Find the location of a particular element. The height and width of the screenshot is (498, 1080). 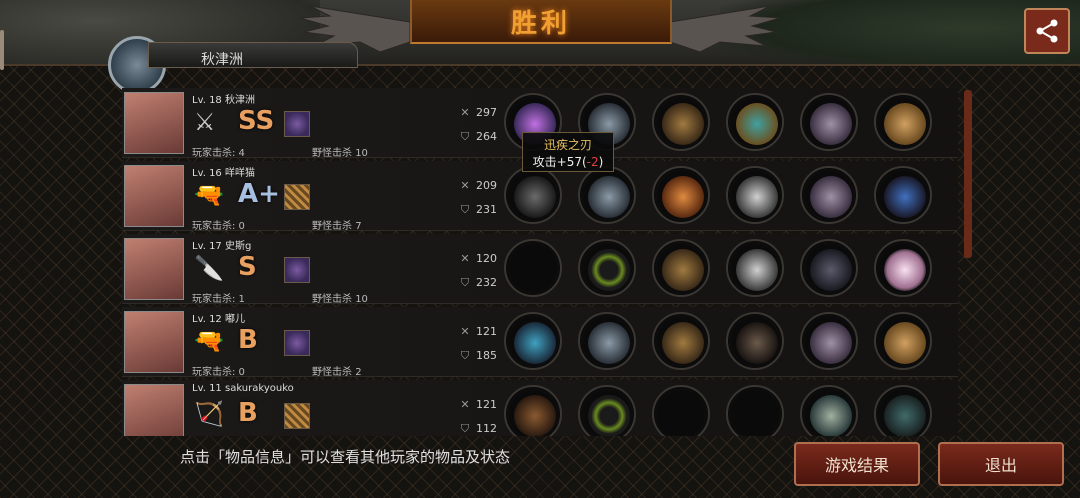

pistol-icon: 🔫 is located at coordinates (209, 341).